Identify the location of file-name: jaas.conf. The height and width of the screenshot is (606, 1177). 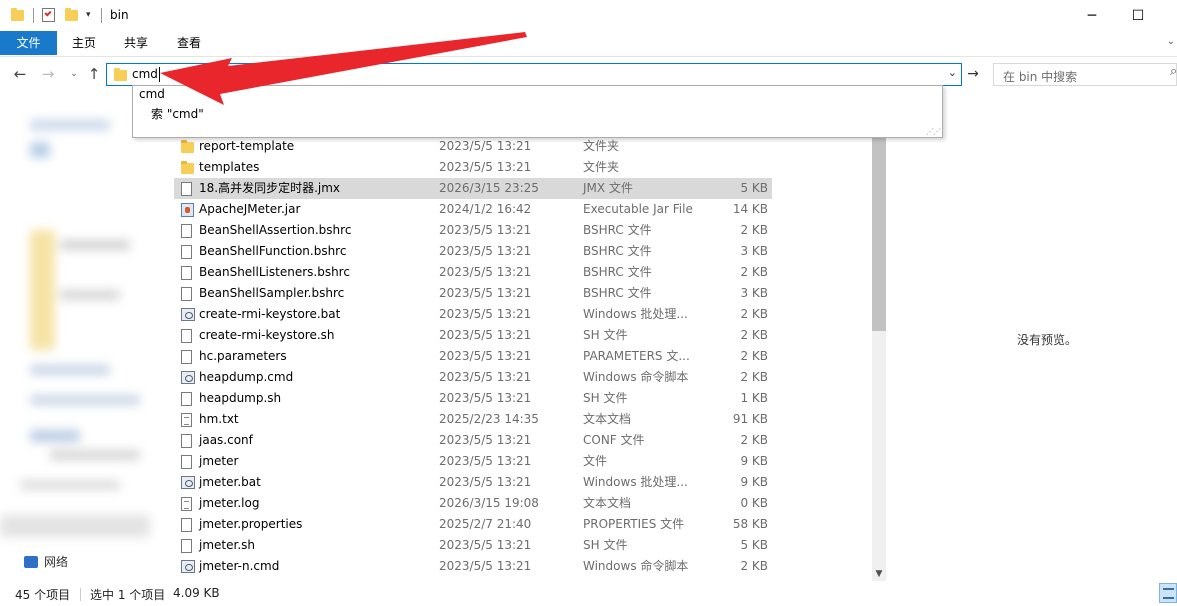
(226, 440).